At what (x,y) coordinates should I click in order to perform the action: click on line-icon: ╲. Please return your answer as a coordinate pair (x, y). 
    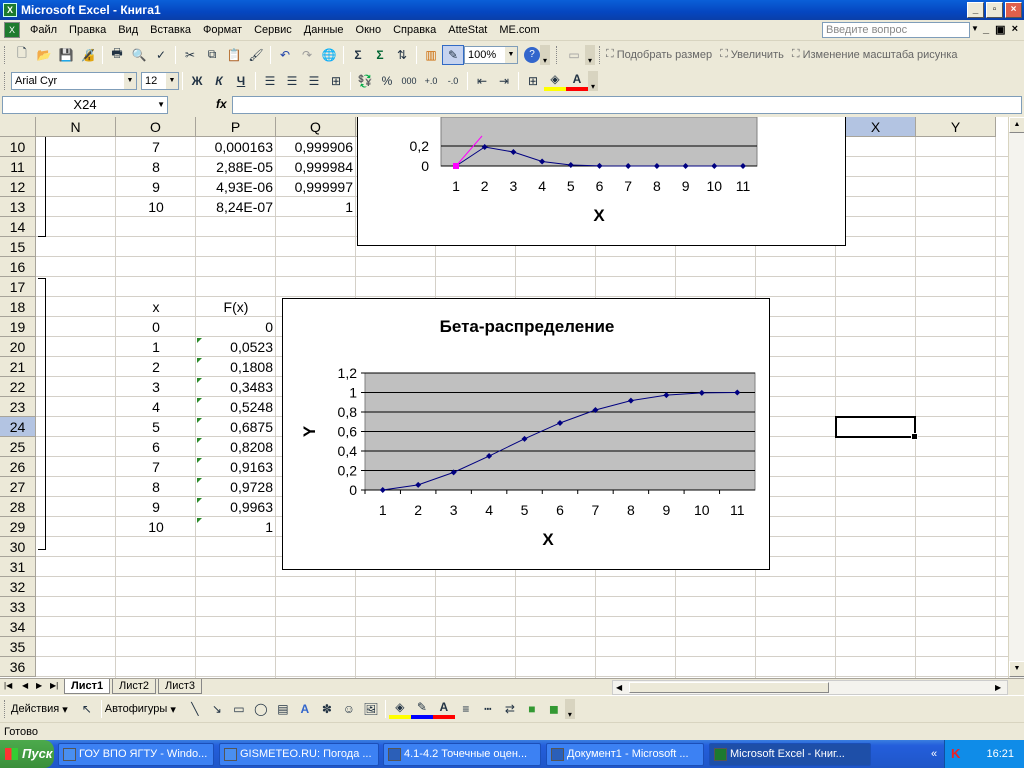
    Looking at the image, I should click on (195, 709).